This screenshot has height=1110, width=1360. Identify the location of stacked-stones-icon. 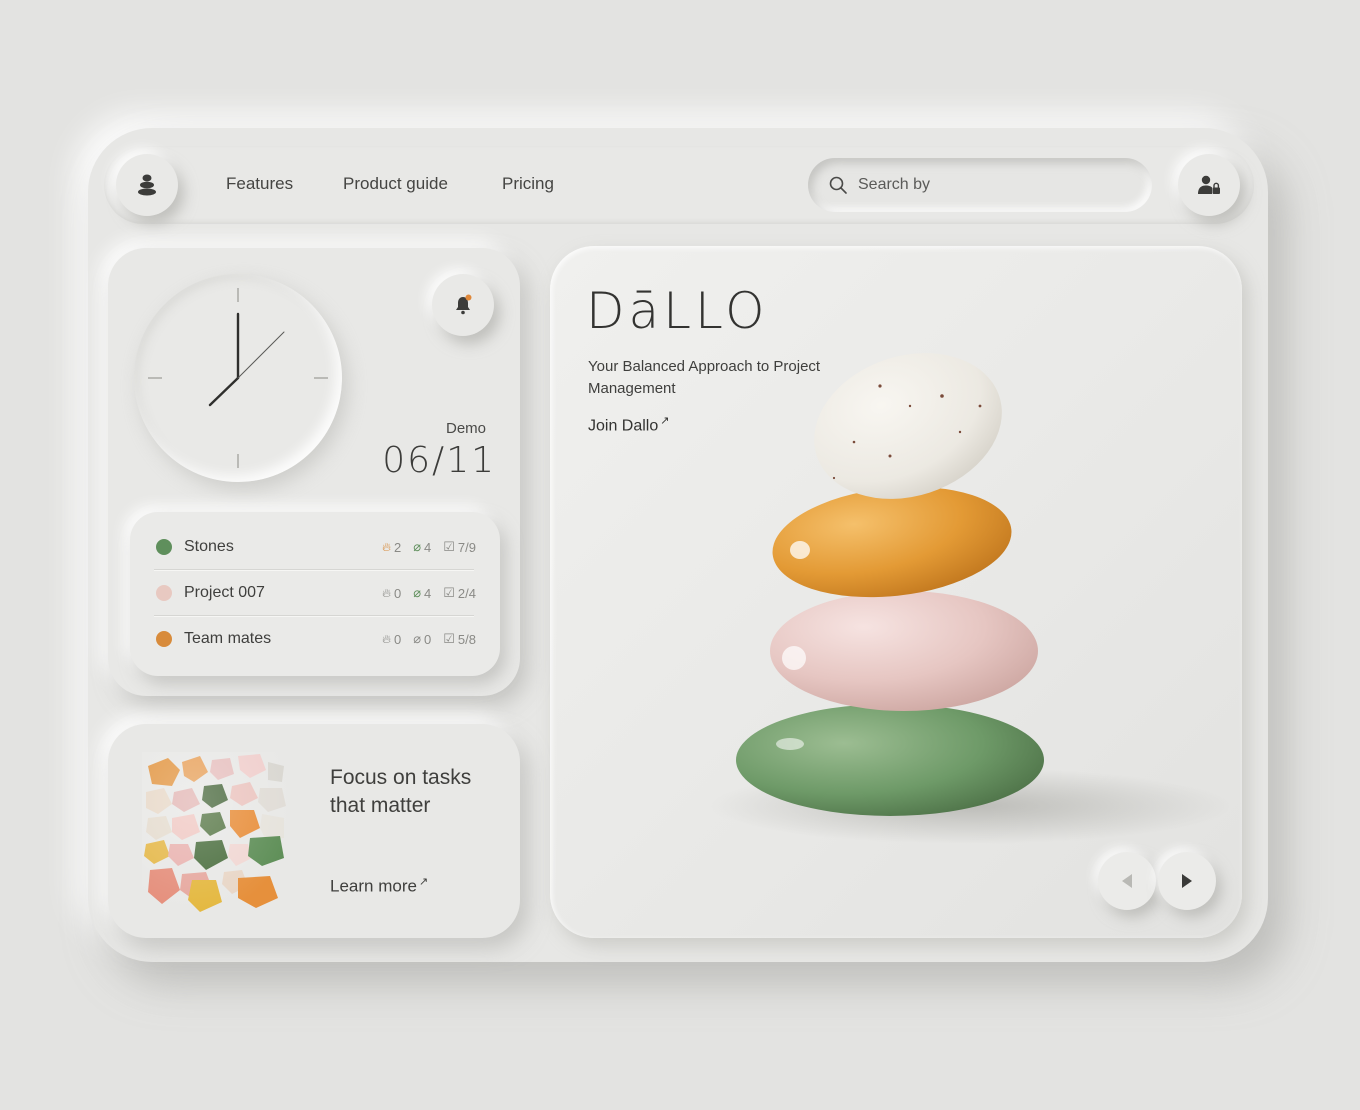
(147, 185).